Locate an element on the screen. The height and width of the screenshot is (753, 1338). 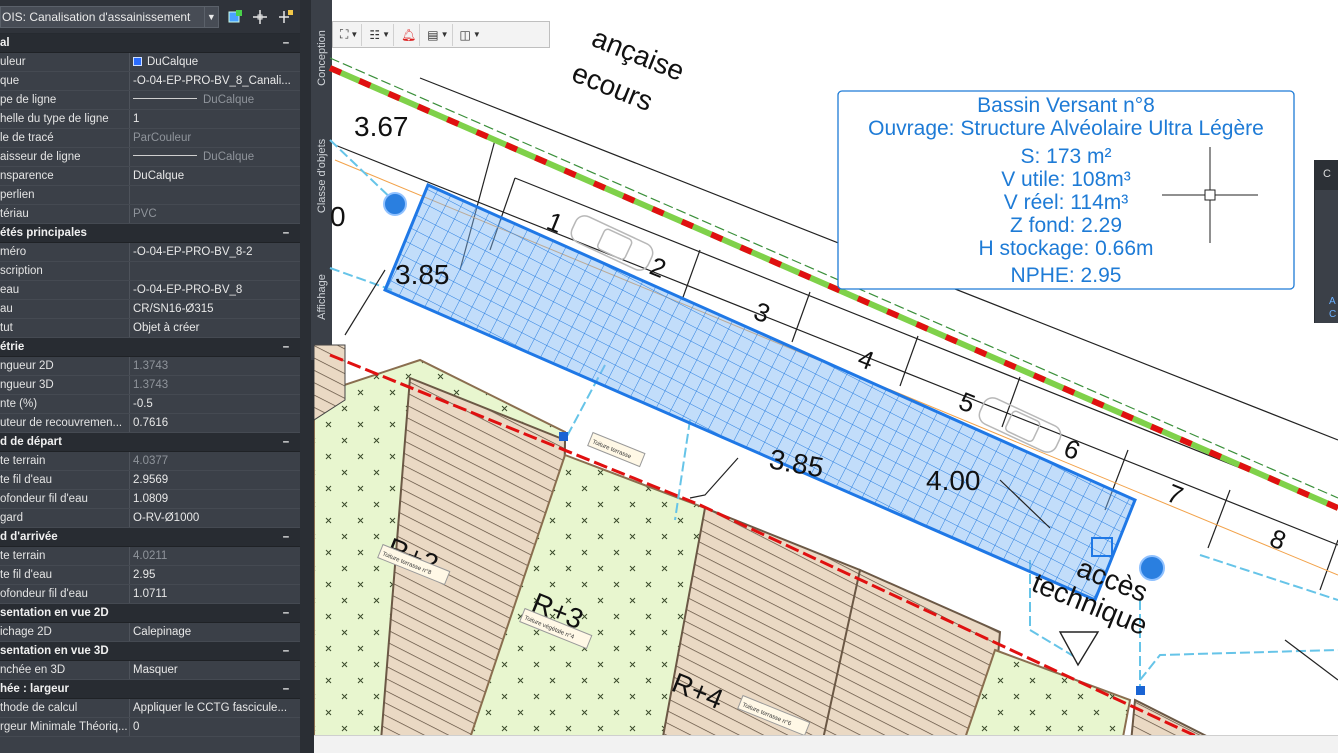
section-header: étrie – is located at coordinates (150, 347).